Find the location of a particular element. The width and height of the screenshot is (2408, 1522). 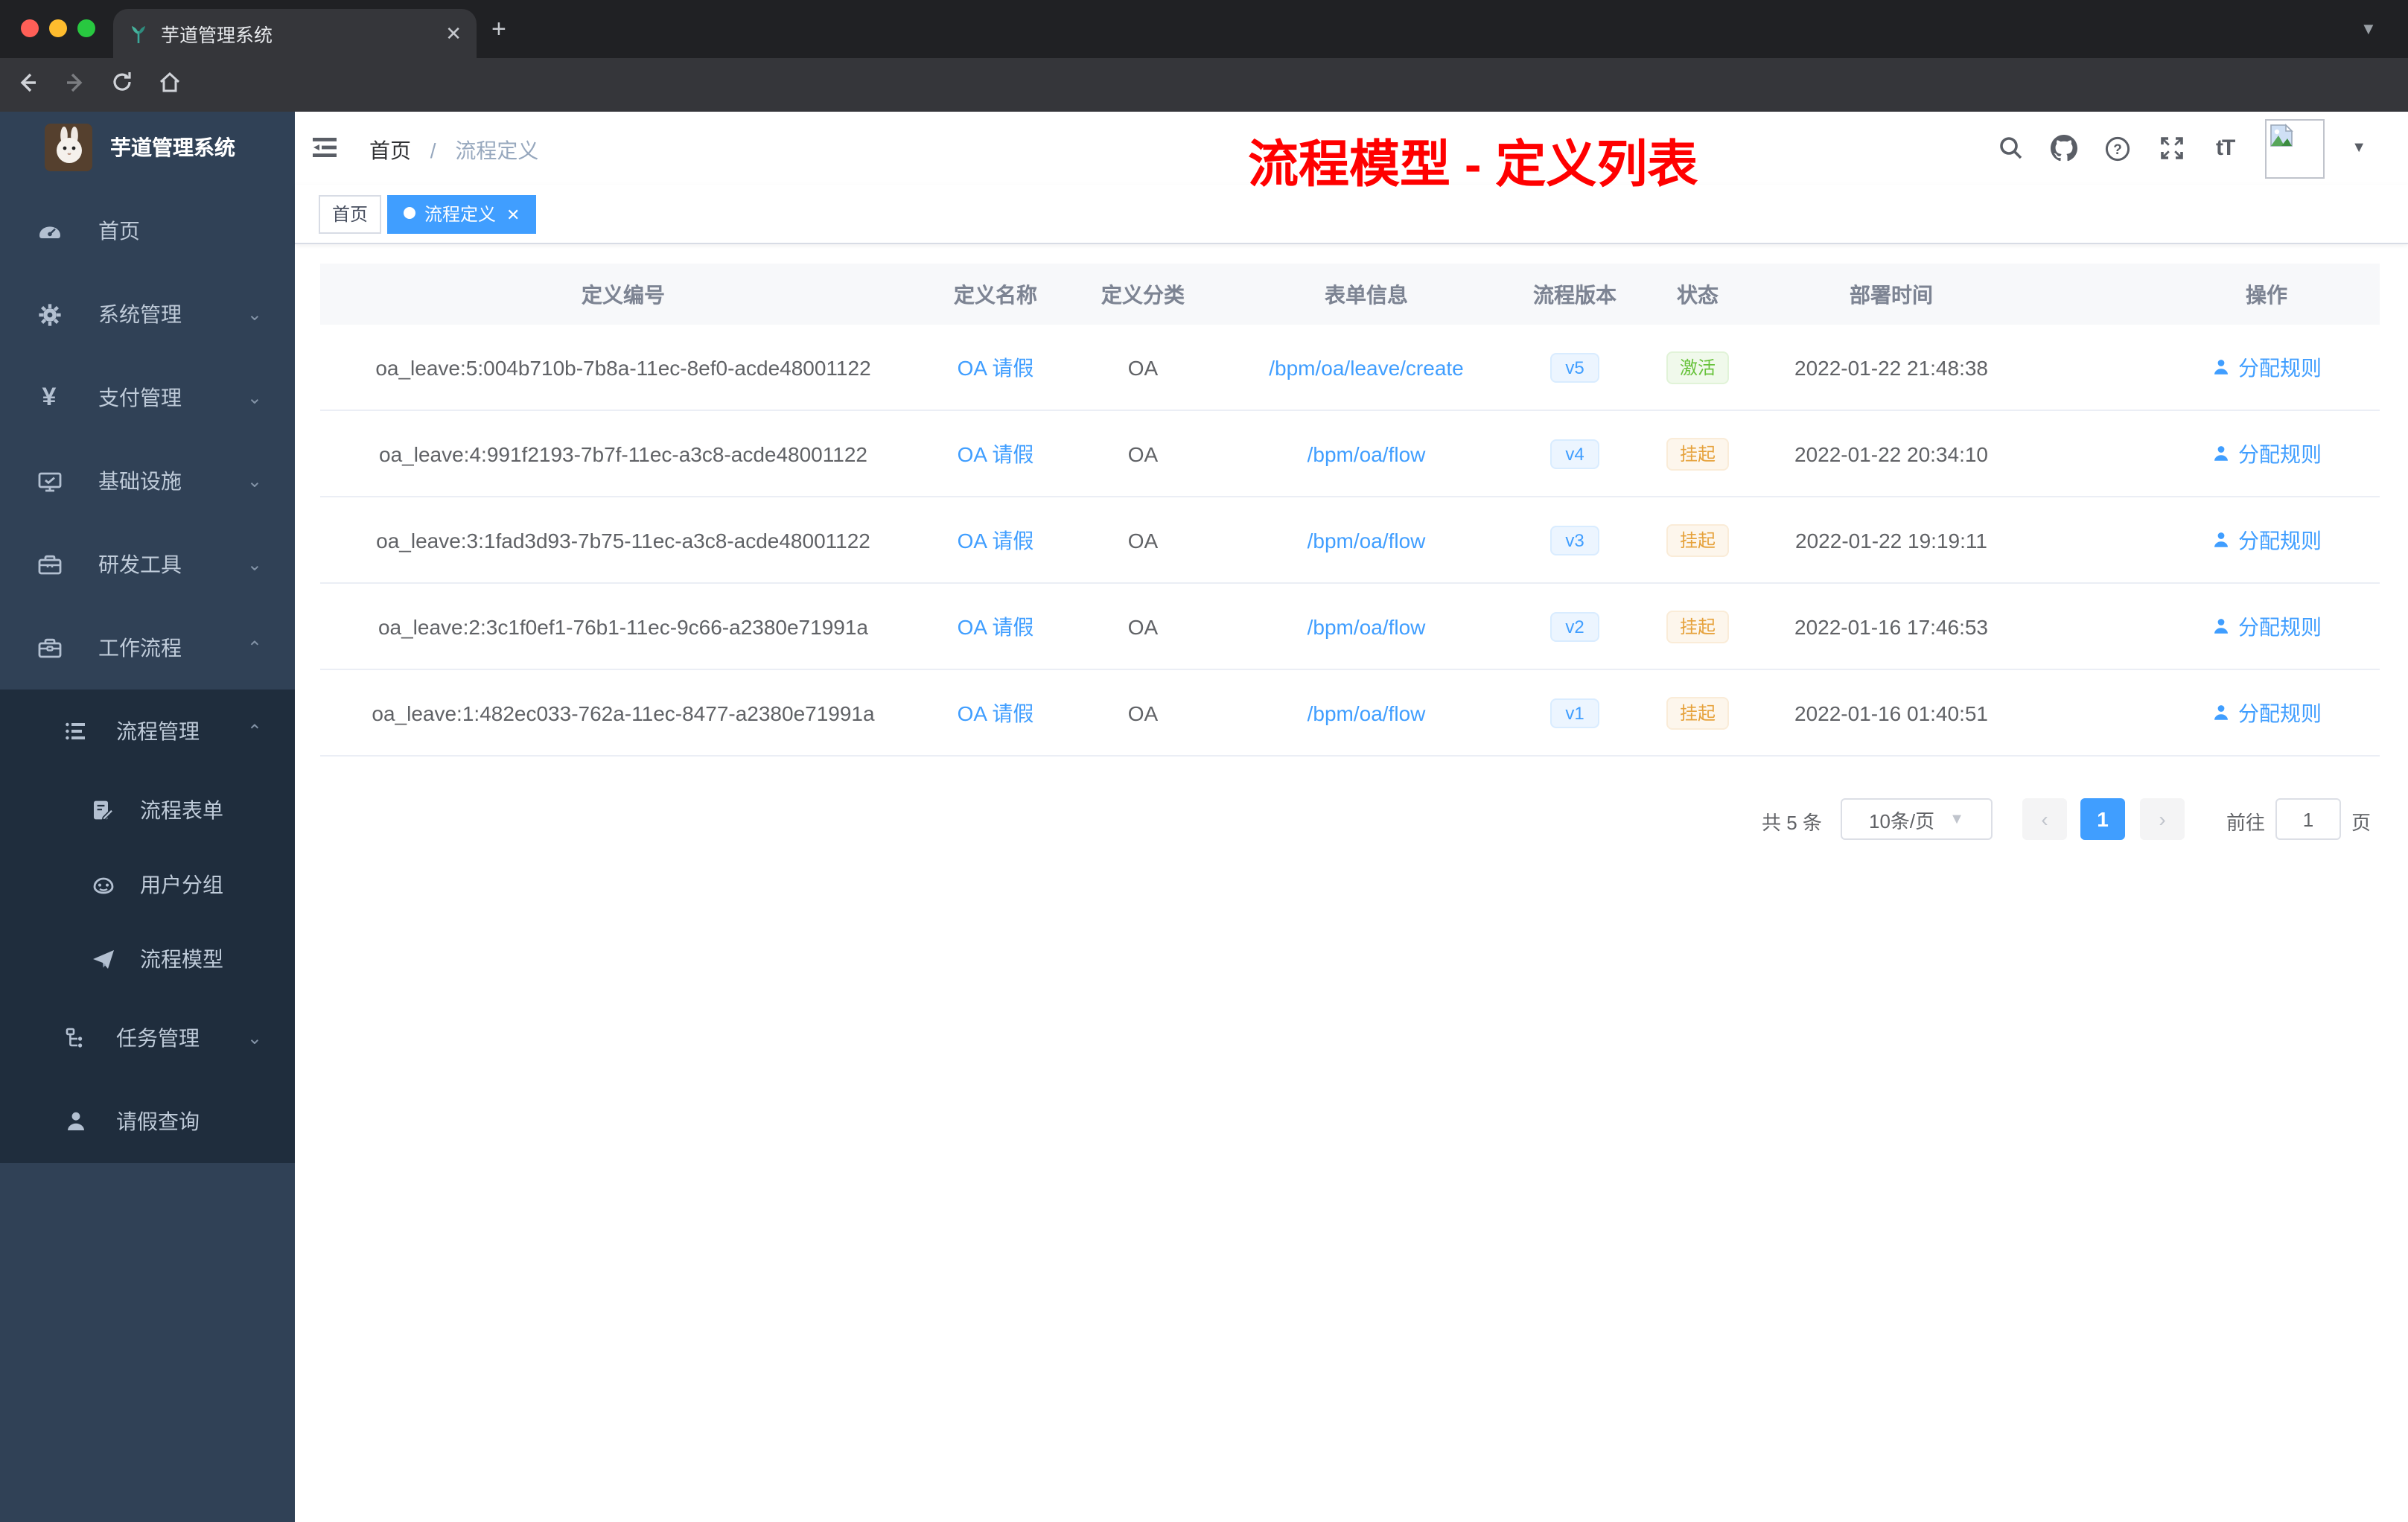

current-page-button: 1 is located at coordinates (2102, 819).